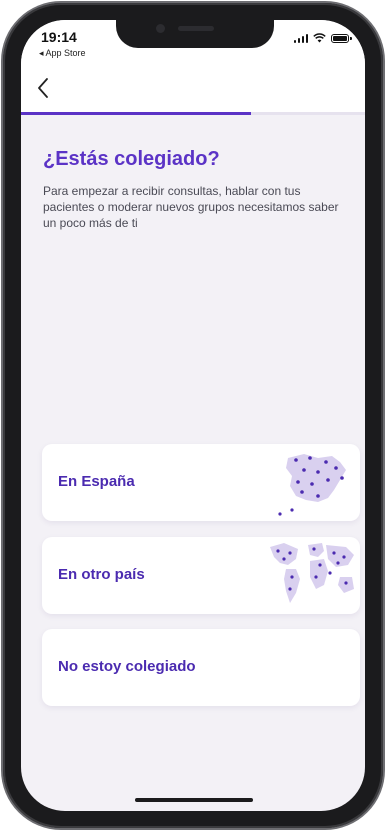  Describe the element at coordinates (62, 53) in the screenshot. I see `back-to-app-store-link: ◂ App Store` at that location.